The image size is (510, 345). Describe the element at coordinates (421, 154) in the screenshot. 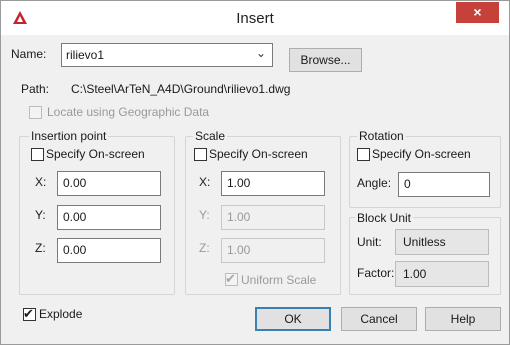

I see `rotation-specify-label: Specify On-screen` at that location.